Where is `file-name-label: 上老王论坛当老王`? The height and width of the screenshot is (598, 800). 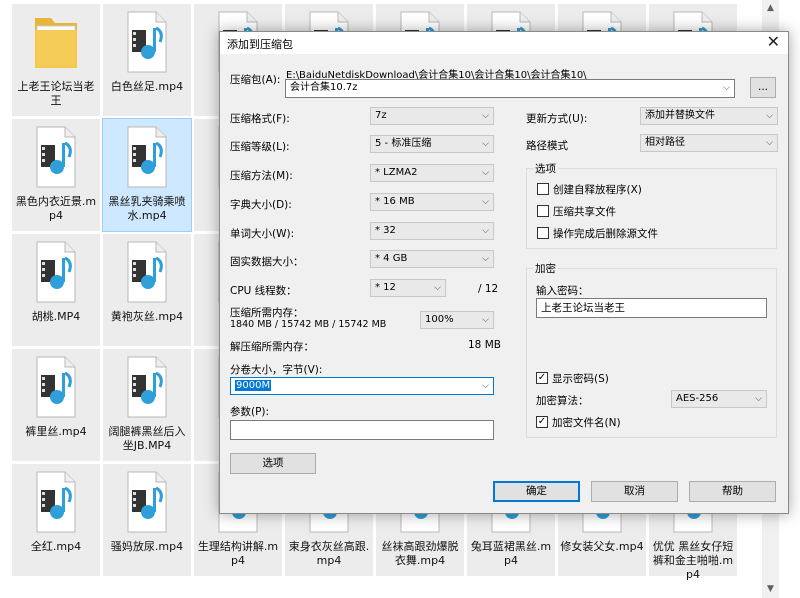
file-name-label: 上老王论坛当老王 is located at coordinates (56, 93).